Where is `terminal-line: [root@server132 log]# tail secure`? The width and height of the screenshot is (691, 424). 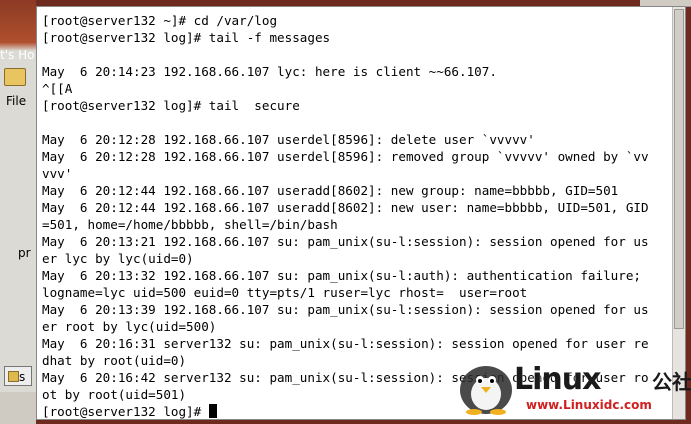
terminal-line: [root@server132 log]# tail secure is located at coordinates (171, 105).